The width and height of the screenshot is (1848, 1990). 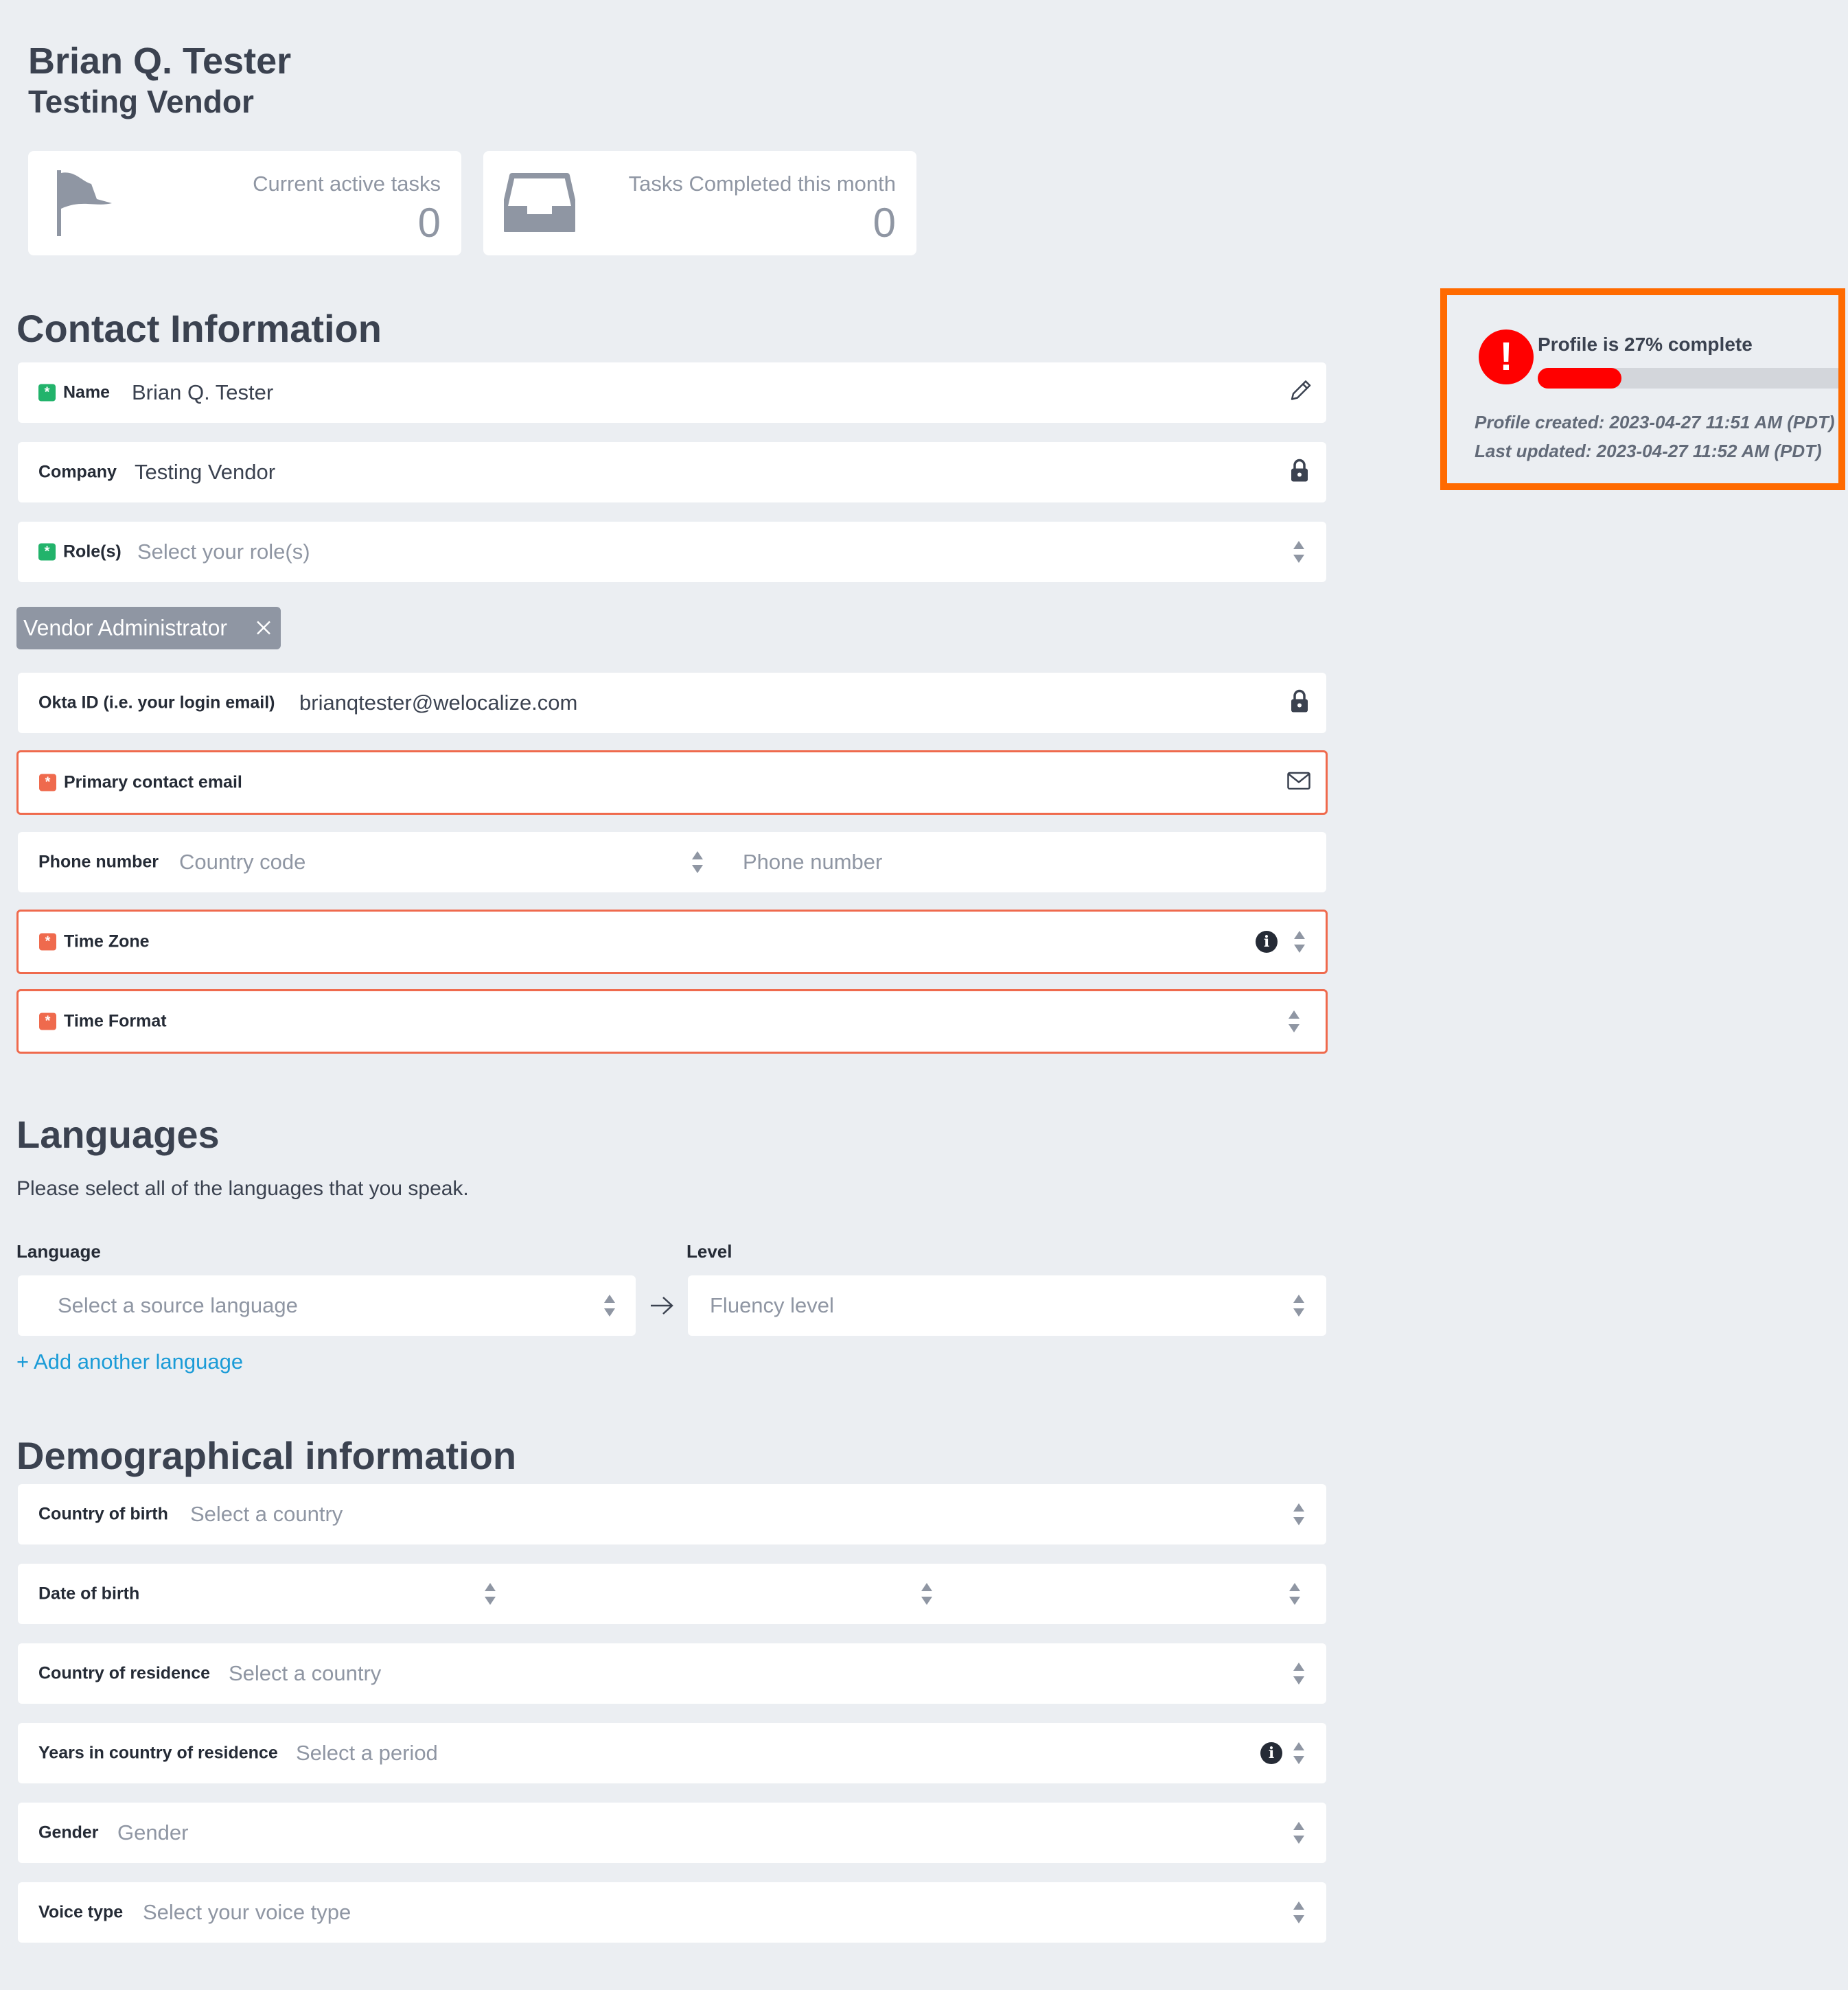 I want to click on years-in-country-select: Select a period, so click(x=367, y=1753).